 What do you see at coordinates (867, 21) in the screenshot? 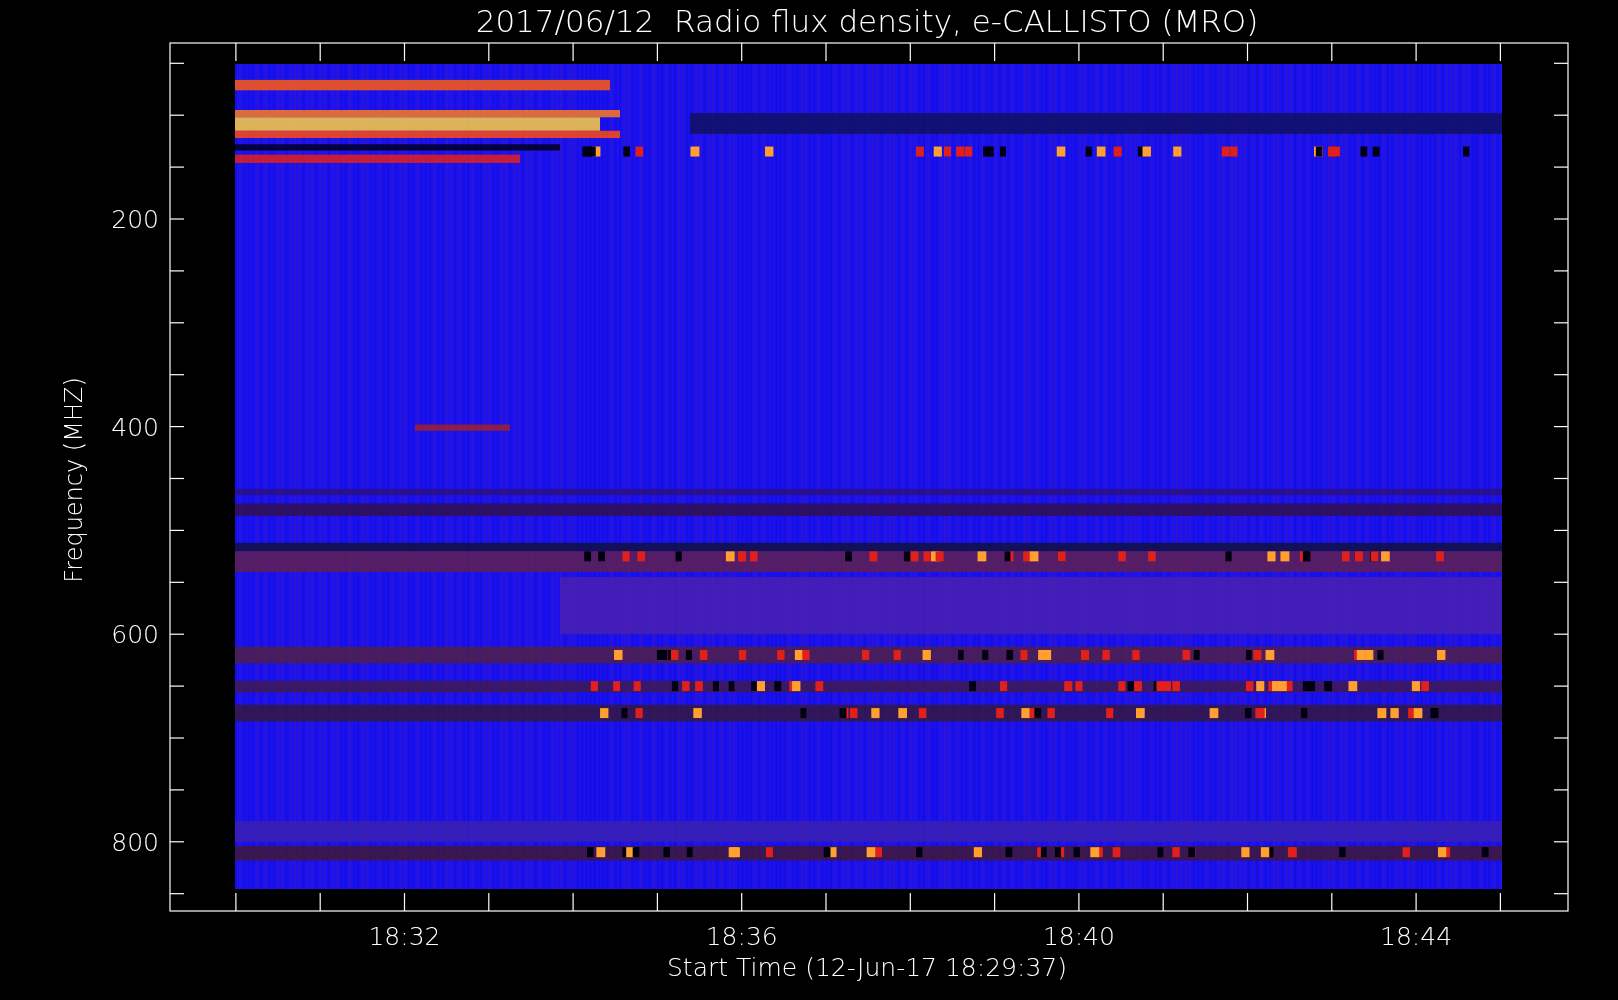
I see `chart-title: 2017/06/12 Radio flux density, e-CALLISTO (MRO)` at bounding box center [867, 21].